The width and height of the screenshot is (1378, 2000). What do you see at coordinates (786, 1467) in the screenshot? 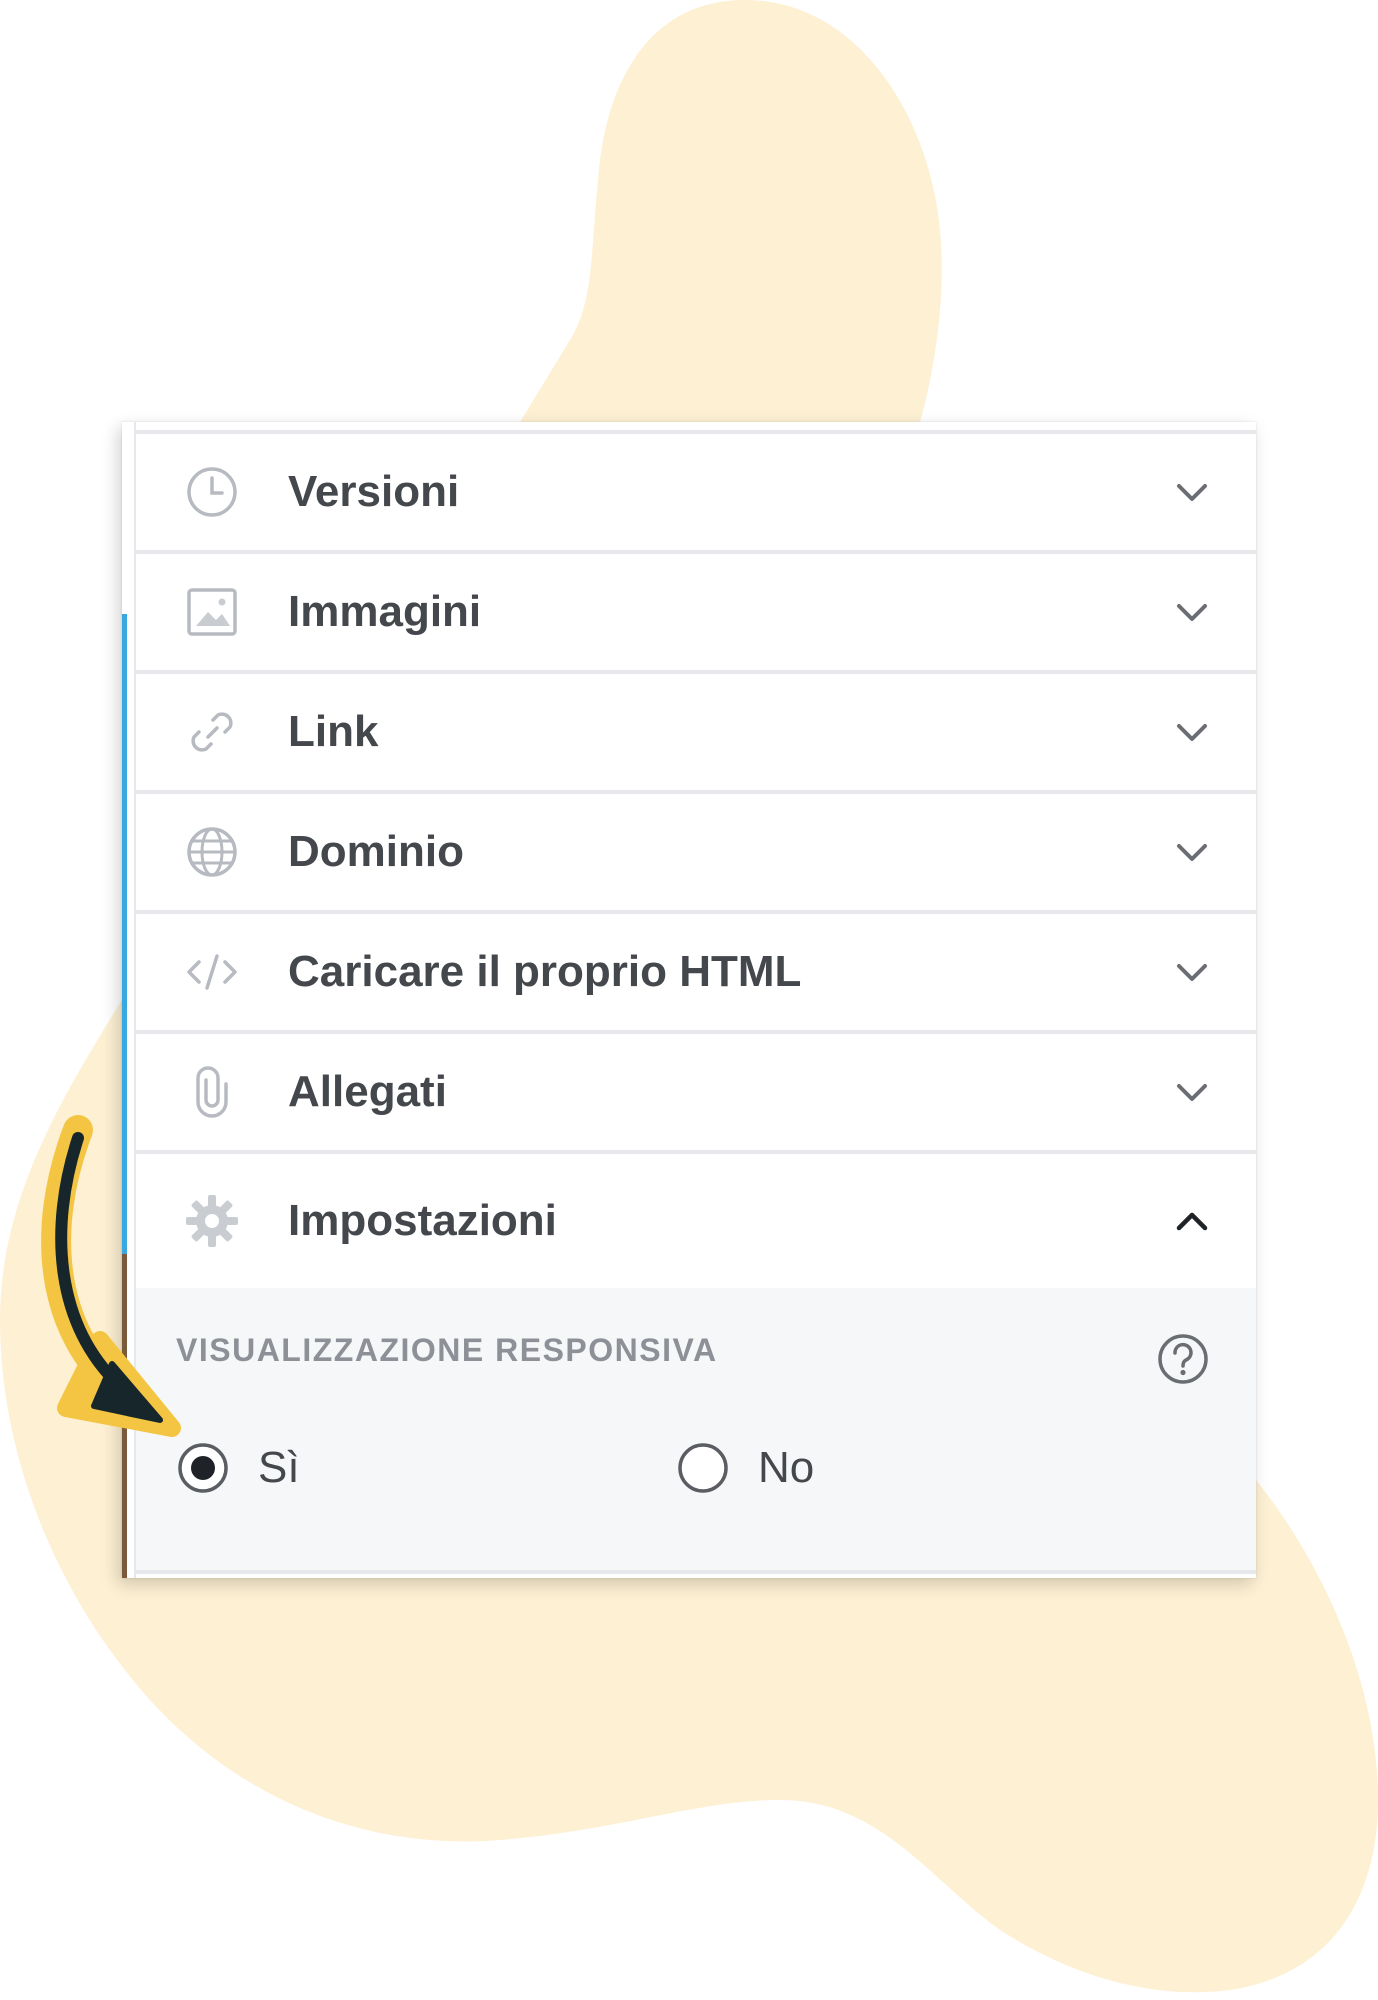
I see `radio-label: No` at bounding box center [786, 1467].